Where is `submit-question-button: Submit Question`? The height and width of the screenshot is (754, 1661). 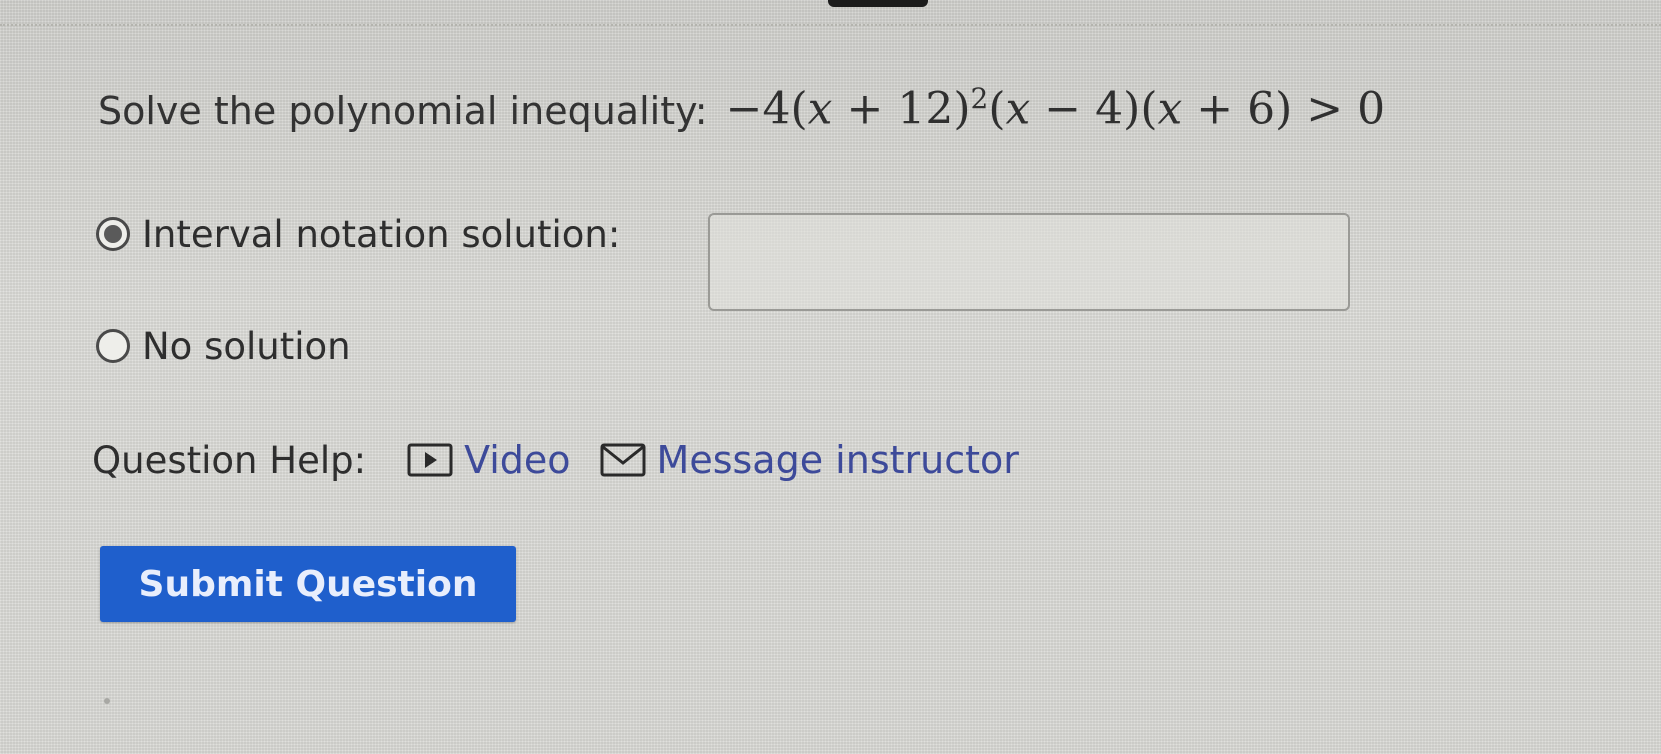
submit-question-button: Submit Question is located at coordinates (308, 584).